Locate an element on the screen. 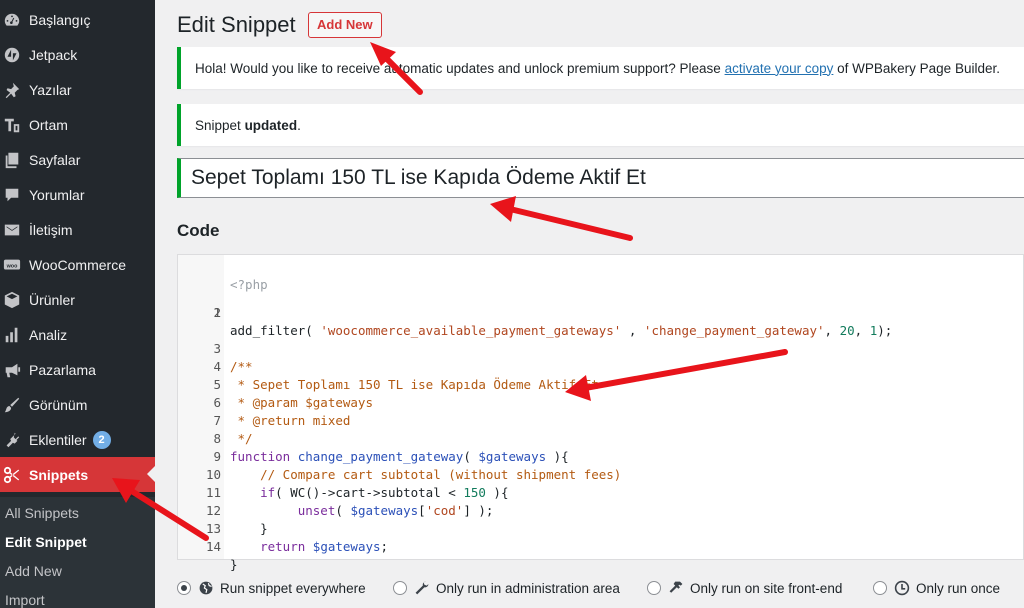  sidebar-item-appearance: Görünüm is located at coordinates (77, 404).